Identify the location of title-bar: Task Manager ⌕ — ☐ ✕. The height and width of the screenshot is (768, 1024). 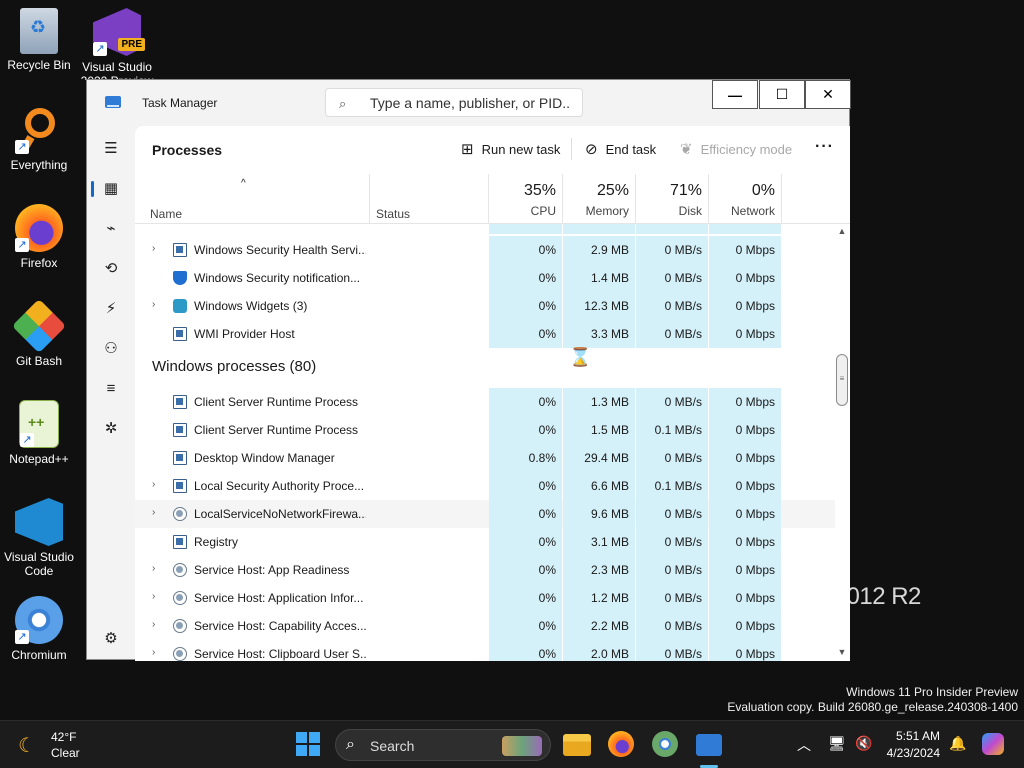
(469, 103).